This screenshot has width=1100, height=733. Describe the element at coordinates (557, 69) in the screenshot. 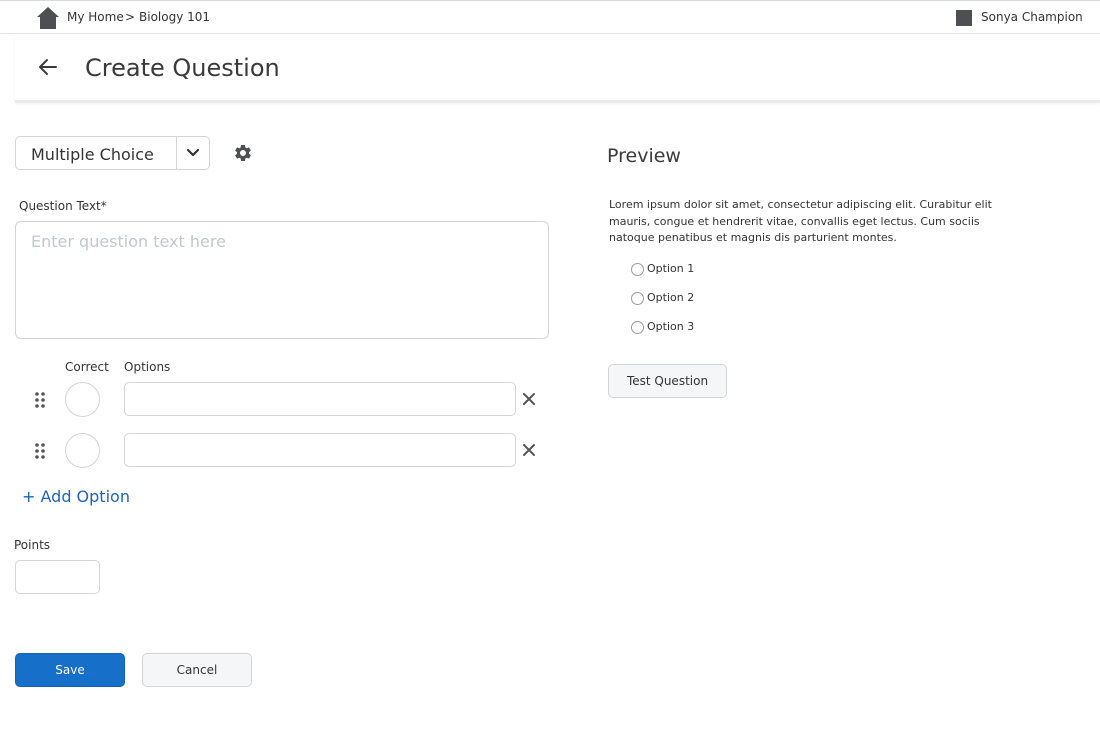

I see `page-header: Create Question` at that location.